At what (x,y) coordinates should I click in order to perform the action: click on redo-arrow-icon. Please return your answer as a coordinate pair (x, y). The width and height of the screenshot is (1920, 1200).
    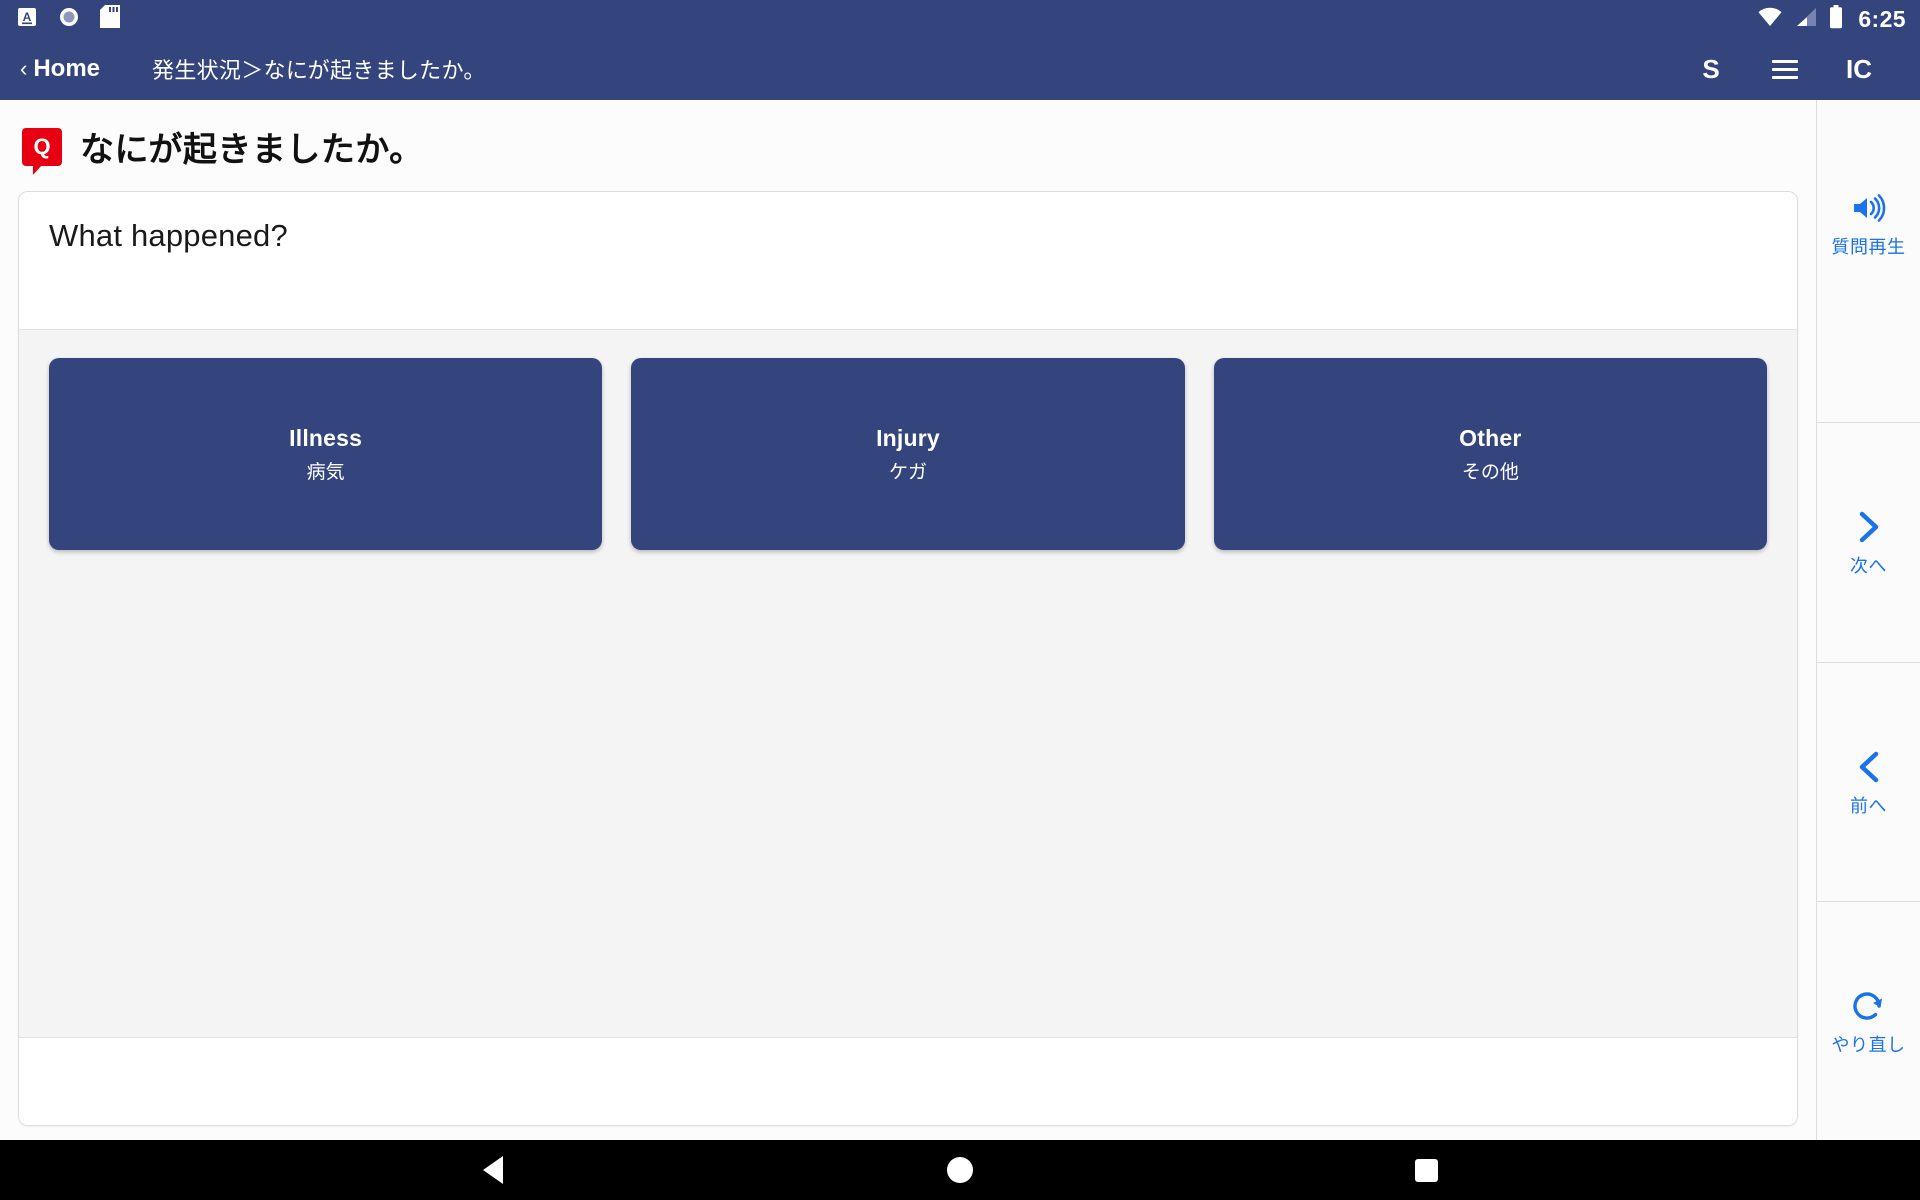
    Looking at the image, I should click on (1869, 1006).